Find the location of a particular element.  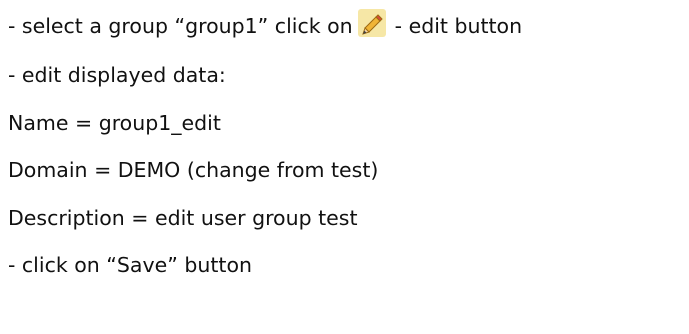

instruction-text-description: Description = edit user group test is located at coordinates (183, 217).